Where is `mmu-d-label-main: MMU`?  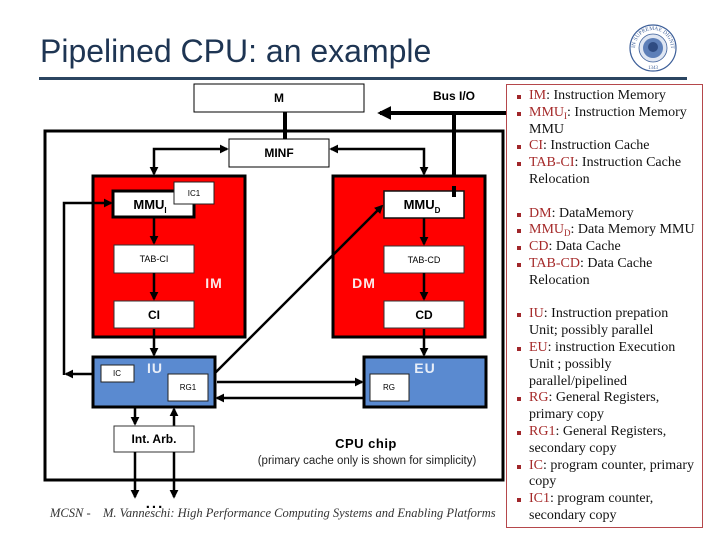
mmu-d-label-main: MMU is located at coordinates (419, 204).